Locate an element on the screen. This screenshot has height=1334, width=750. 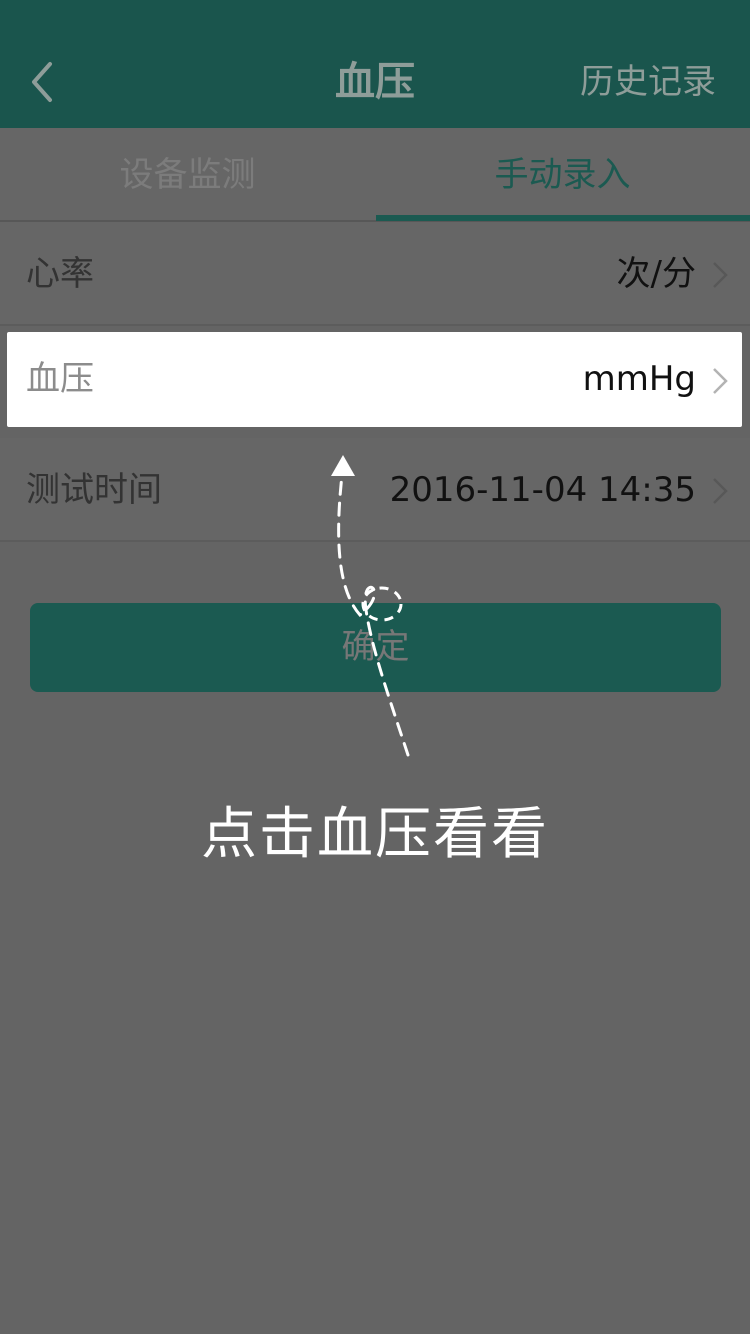
tab-bar: 设备监测 手动录入 is located at coordinates (375, 175).